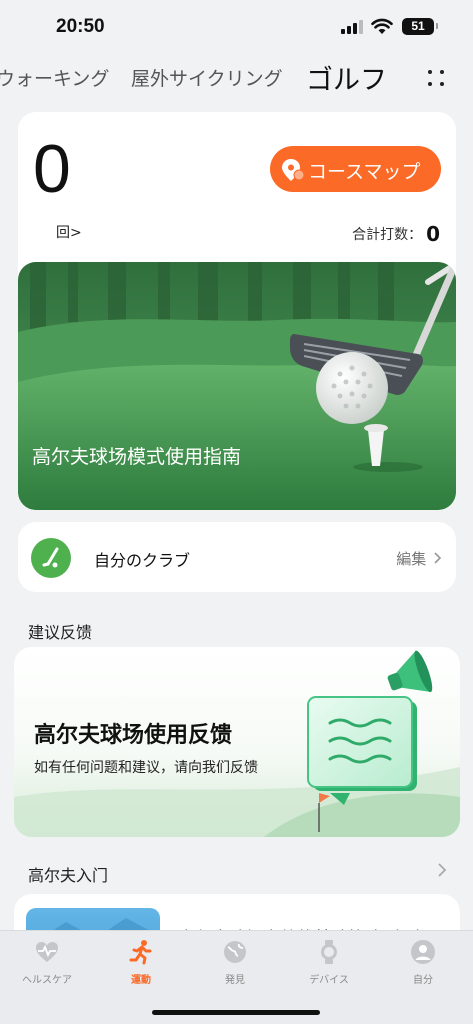 The image size is (473, 1024). What do you see at coordinates (137, 457) in the screenshot?
I see `banner-title: 高尔夫球场模式使用指南` at bounding box center [137, 457].